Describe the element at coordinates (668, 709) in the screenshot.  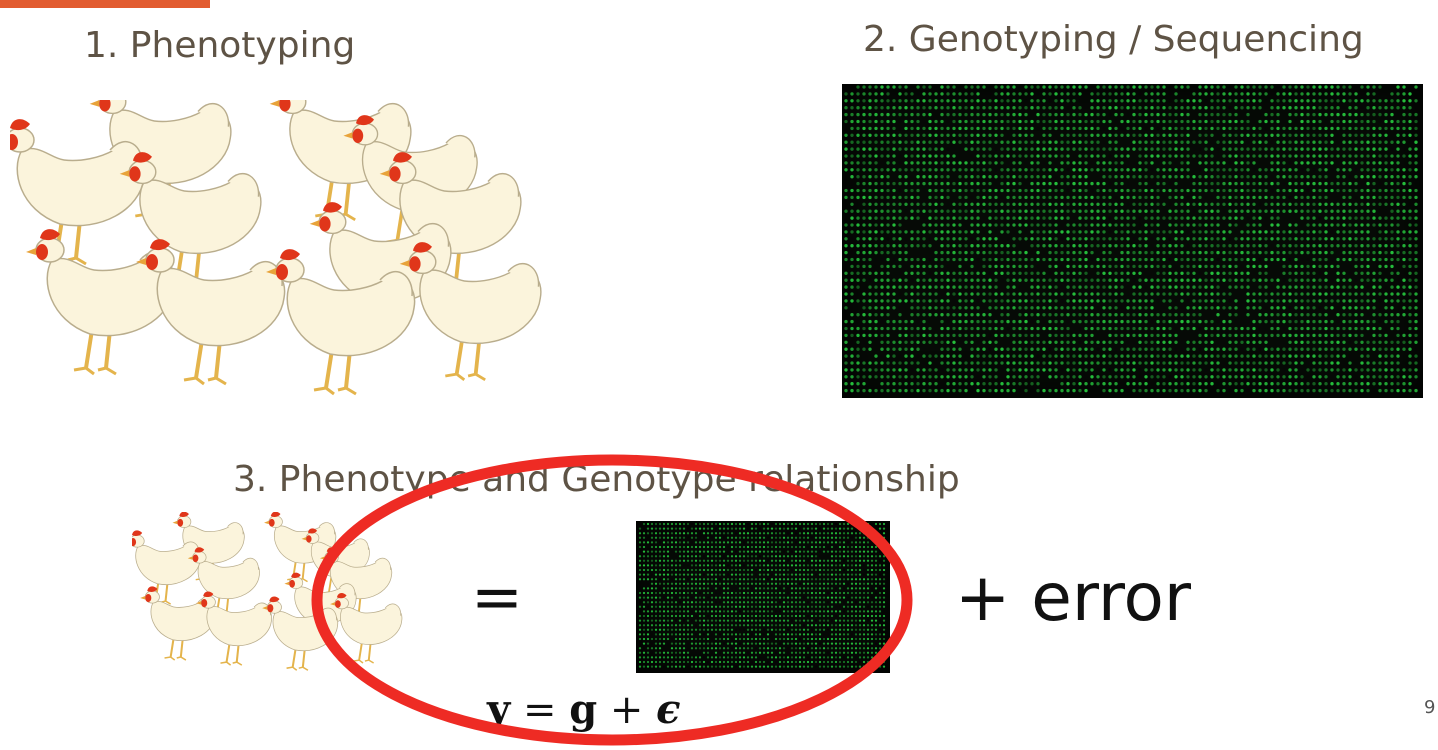
I see `formula-epsilon: ϵ` at that location.